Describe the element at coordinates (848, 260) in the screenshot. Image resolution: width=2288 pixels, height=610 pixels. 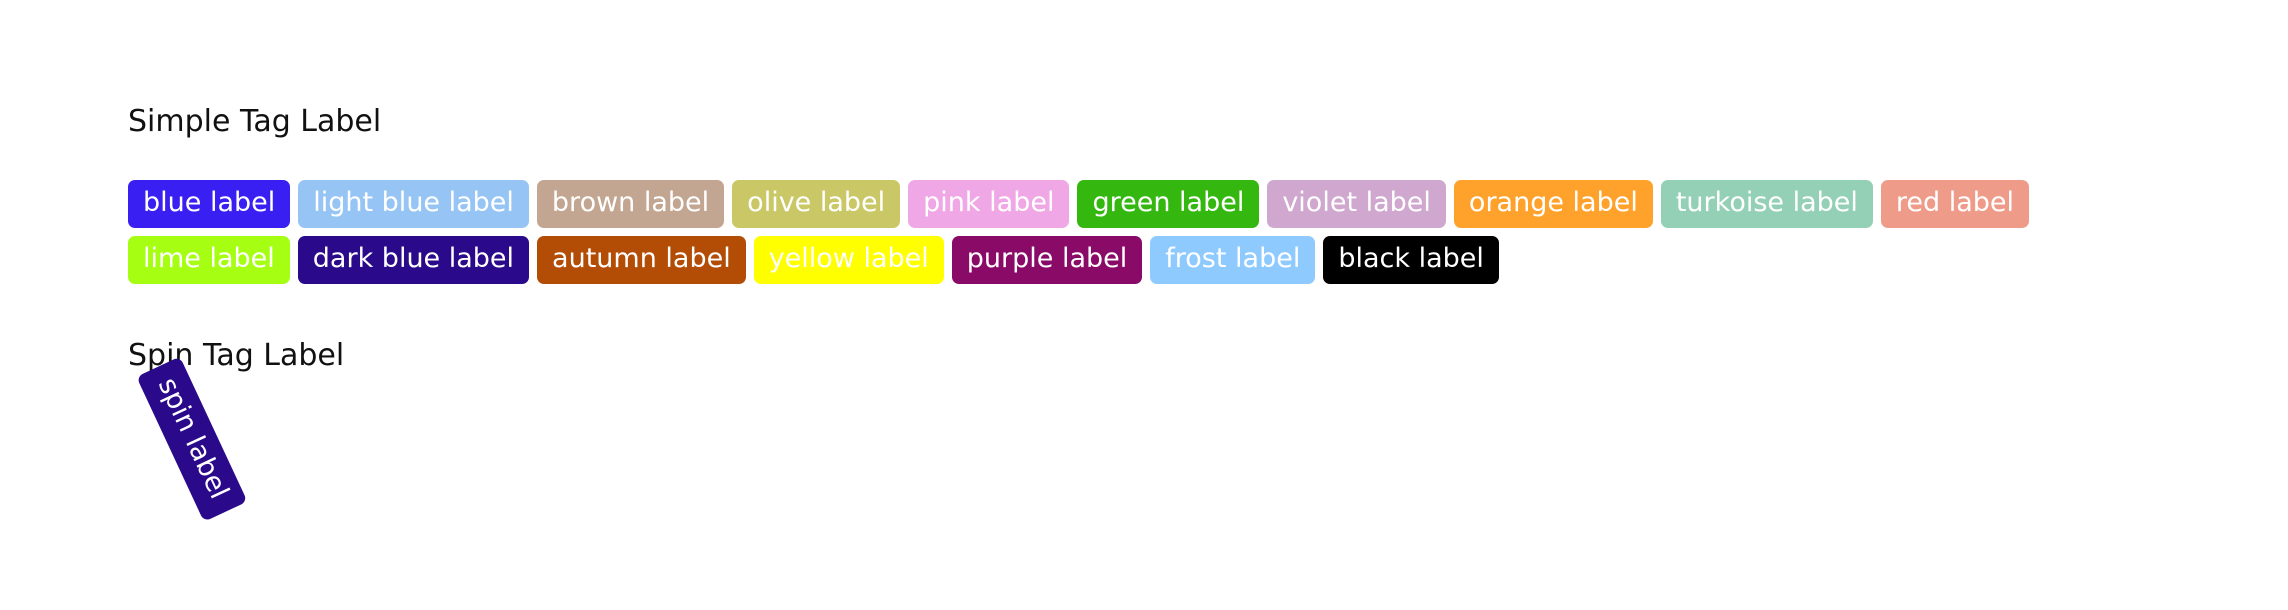
I see `tag-yellow-label: yellow label` at that location.